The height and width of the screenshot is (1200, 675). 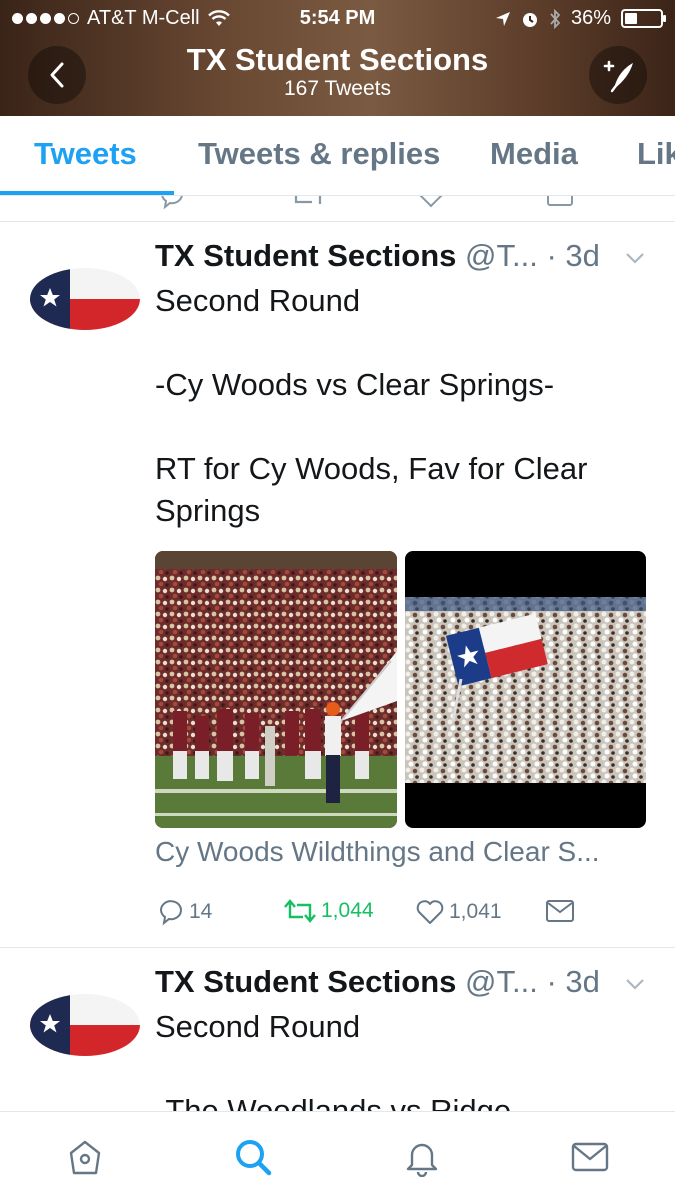 I want to click on compose-quill-icon, so click(x=618, y=76).